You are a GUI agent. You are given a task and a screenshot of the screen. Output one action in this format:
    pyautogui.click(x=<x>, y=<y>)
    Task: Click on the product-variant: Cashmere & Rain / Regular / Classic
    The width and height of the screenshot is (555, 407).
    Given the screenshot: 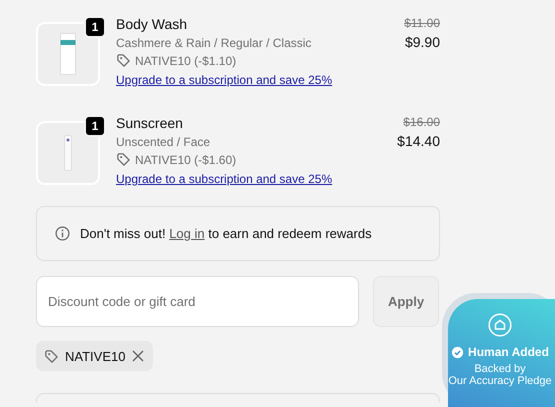 What is the action you would take?
    pyautogui.click(x=214, y=43)
    